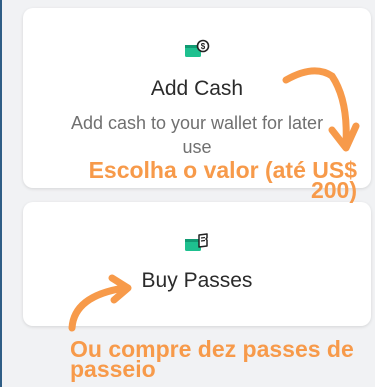  Describe the element at coordinates (222, 180) in the screenshot. I see `choose-value-annotation: Escolha o valor (até US$ 200)` at that location.